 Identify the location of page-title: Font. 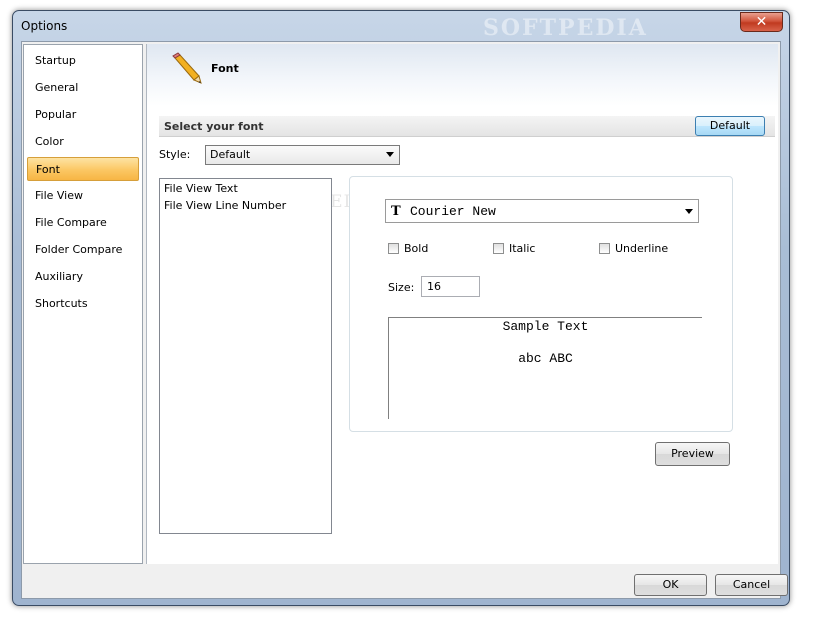
(225, 68).